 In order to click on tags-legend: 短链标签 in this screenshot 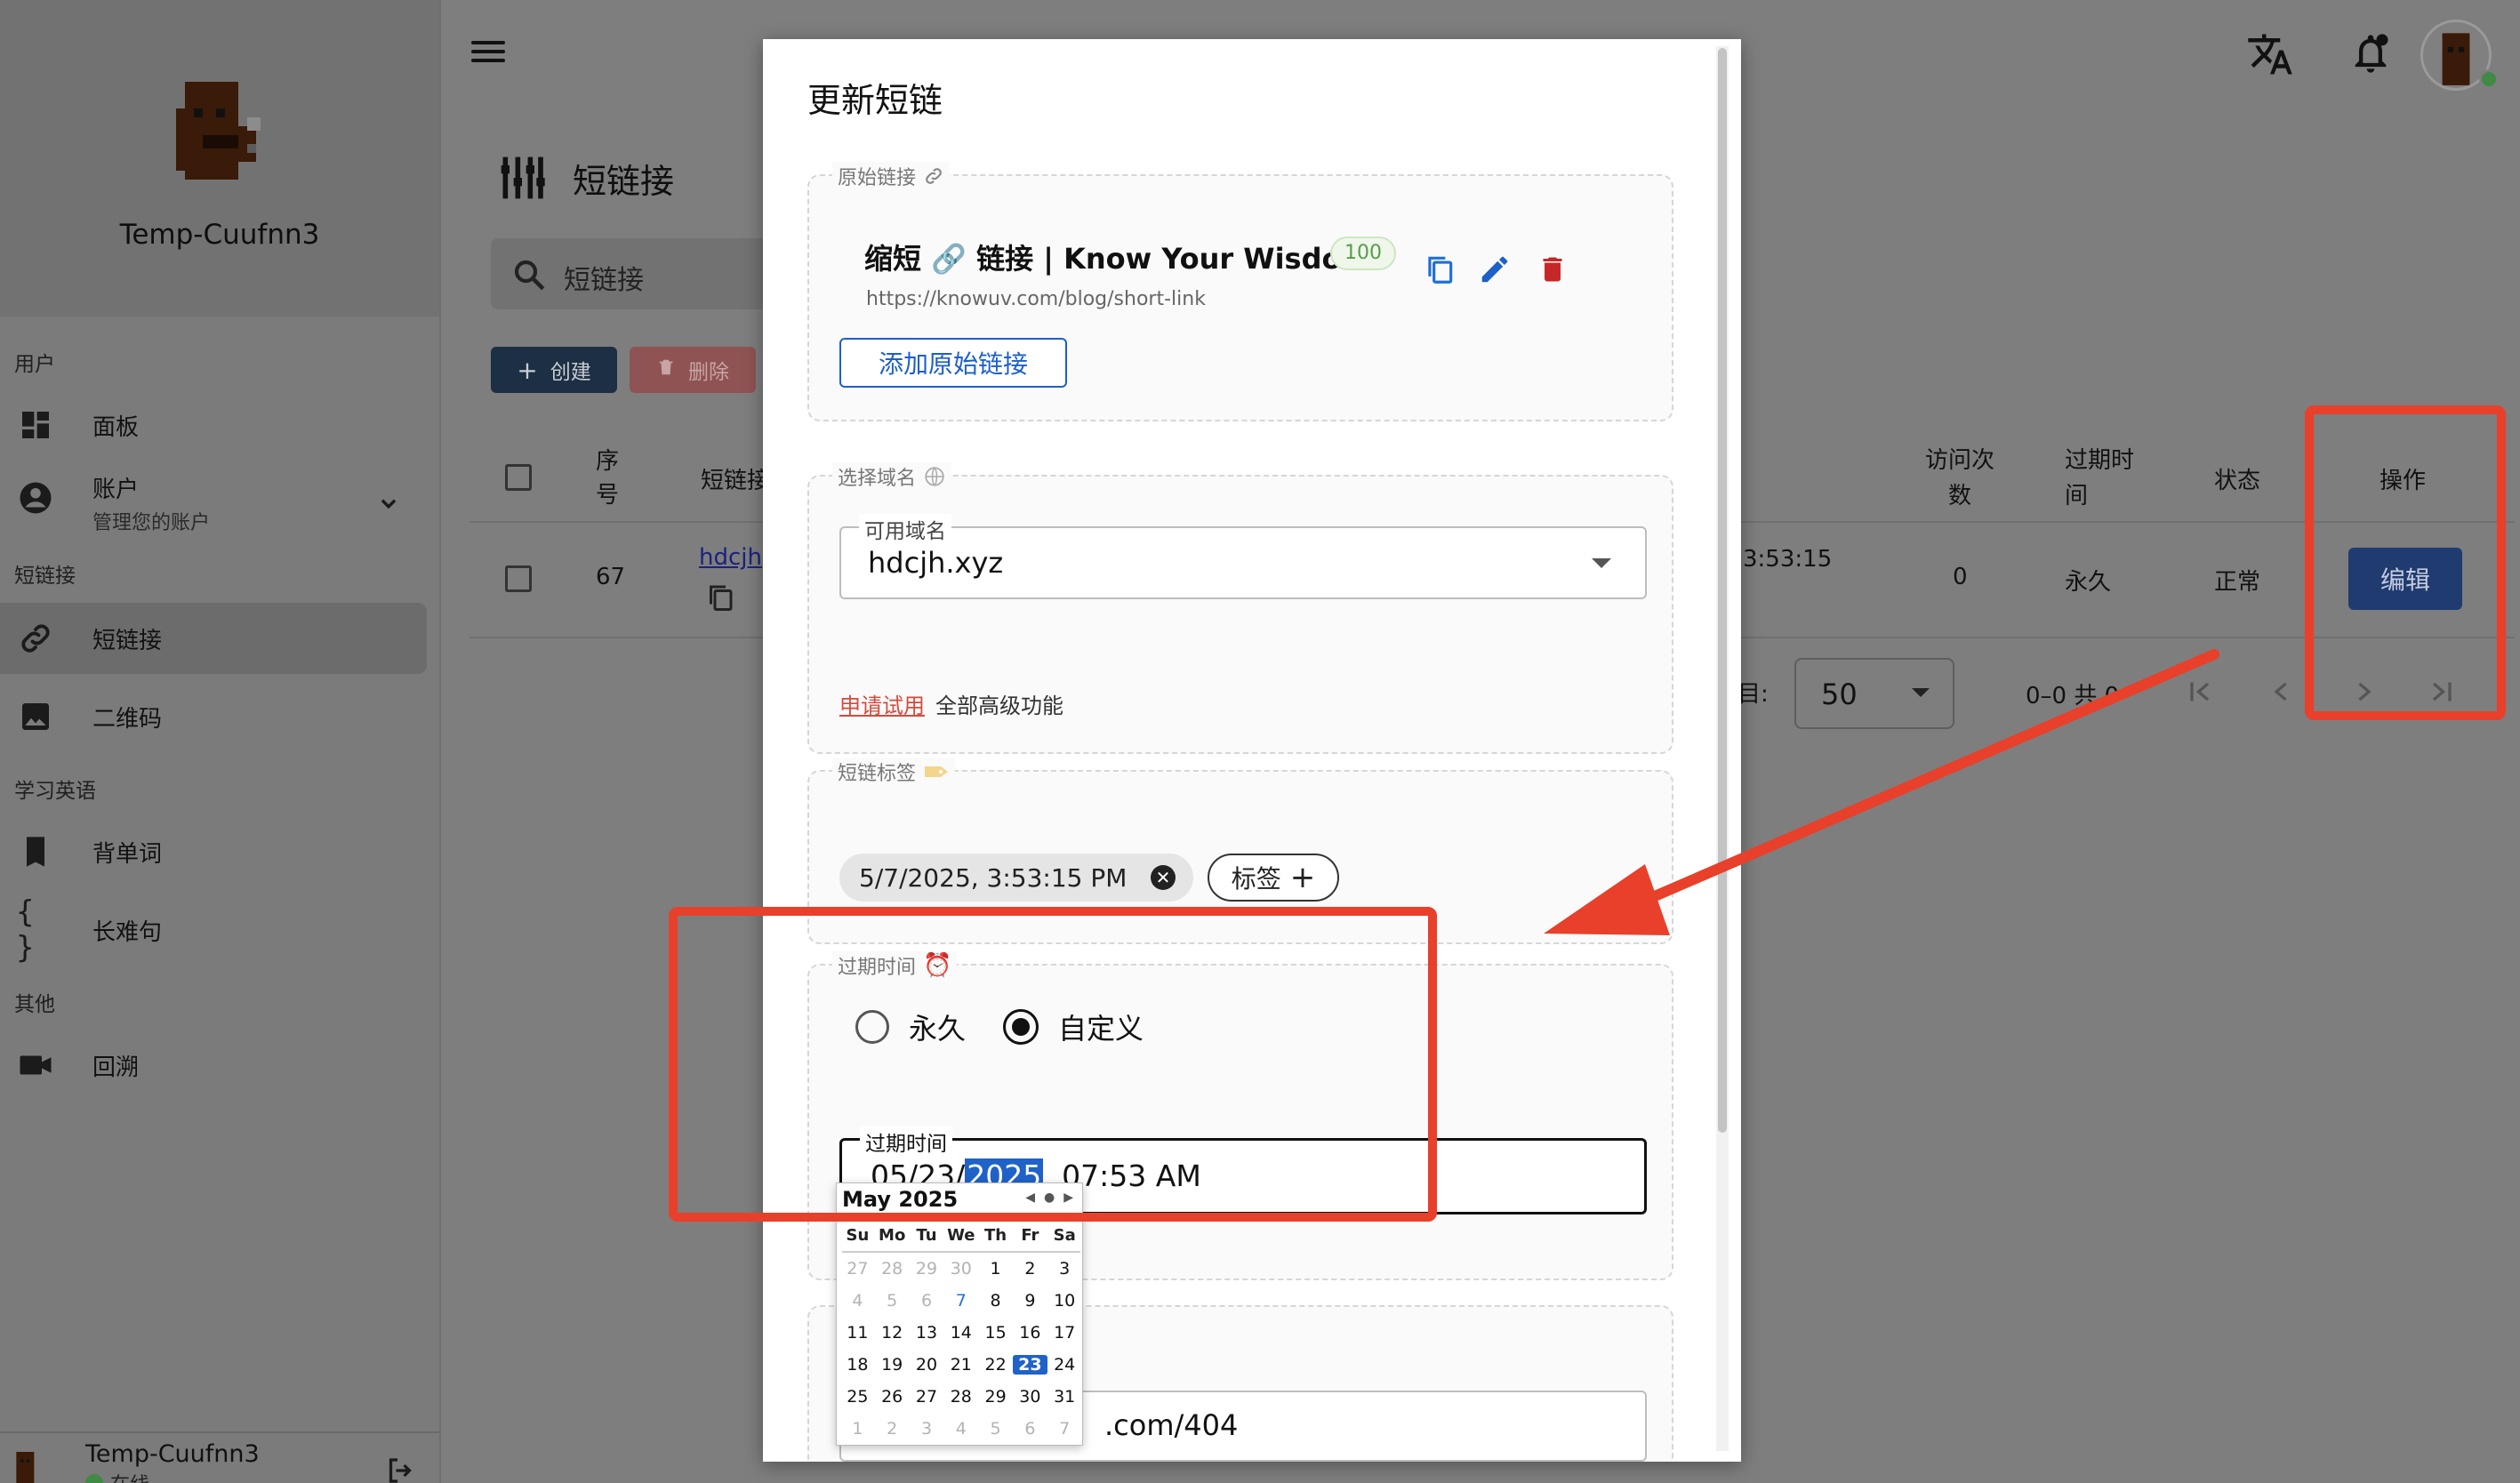, I will do `click(894, 772)`.